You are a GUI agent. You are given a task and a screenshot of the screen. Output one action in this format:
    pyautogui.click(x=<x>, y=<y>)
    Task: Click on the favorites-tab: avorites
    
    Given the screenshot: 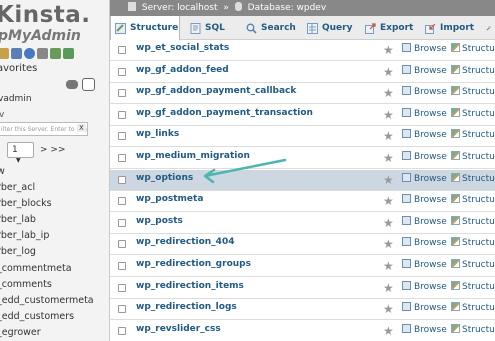 What is the action you would take?
    pyautogui.click(x=18, y=68)
    